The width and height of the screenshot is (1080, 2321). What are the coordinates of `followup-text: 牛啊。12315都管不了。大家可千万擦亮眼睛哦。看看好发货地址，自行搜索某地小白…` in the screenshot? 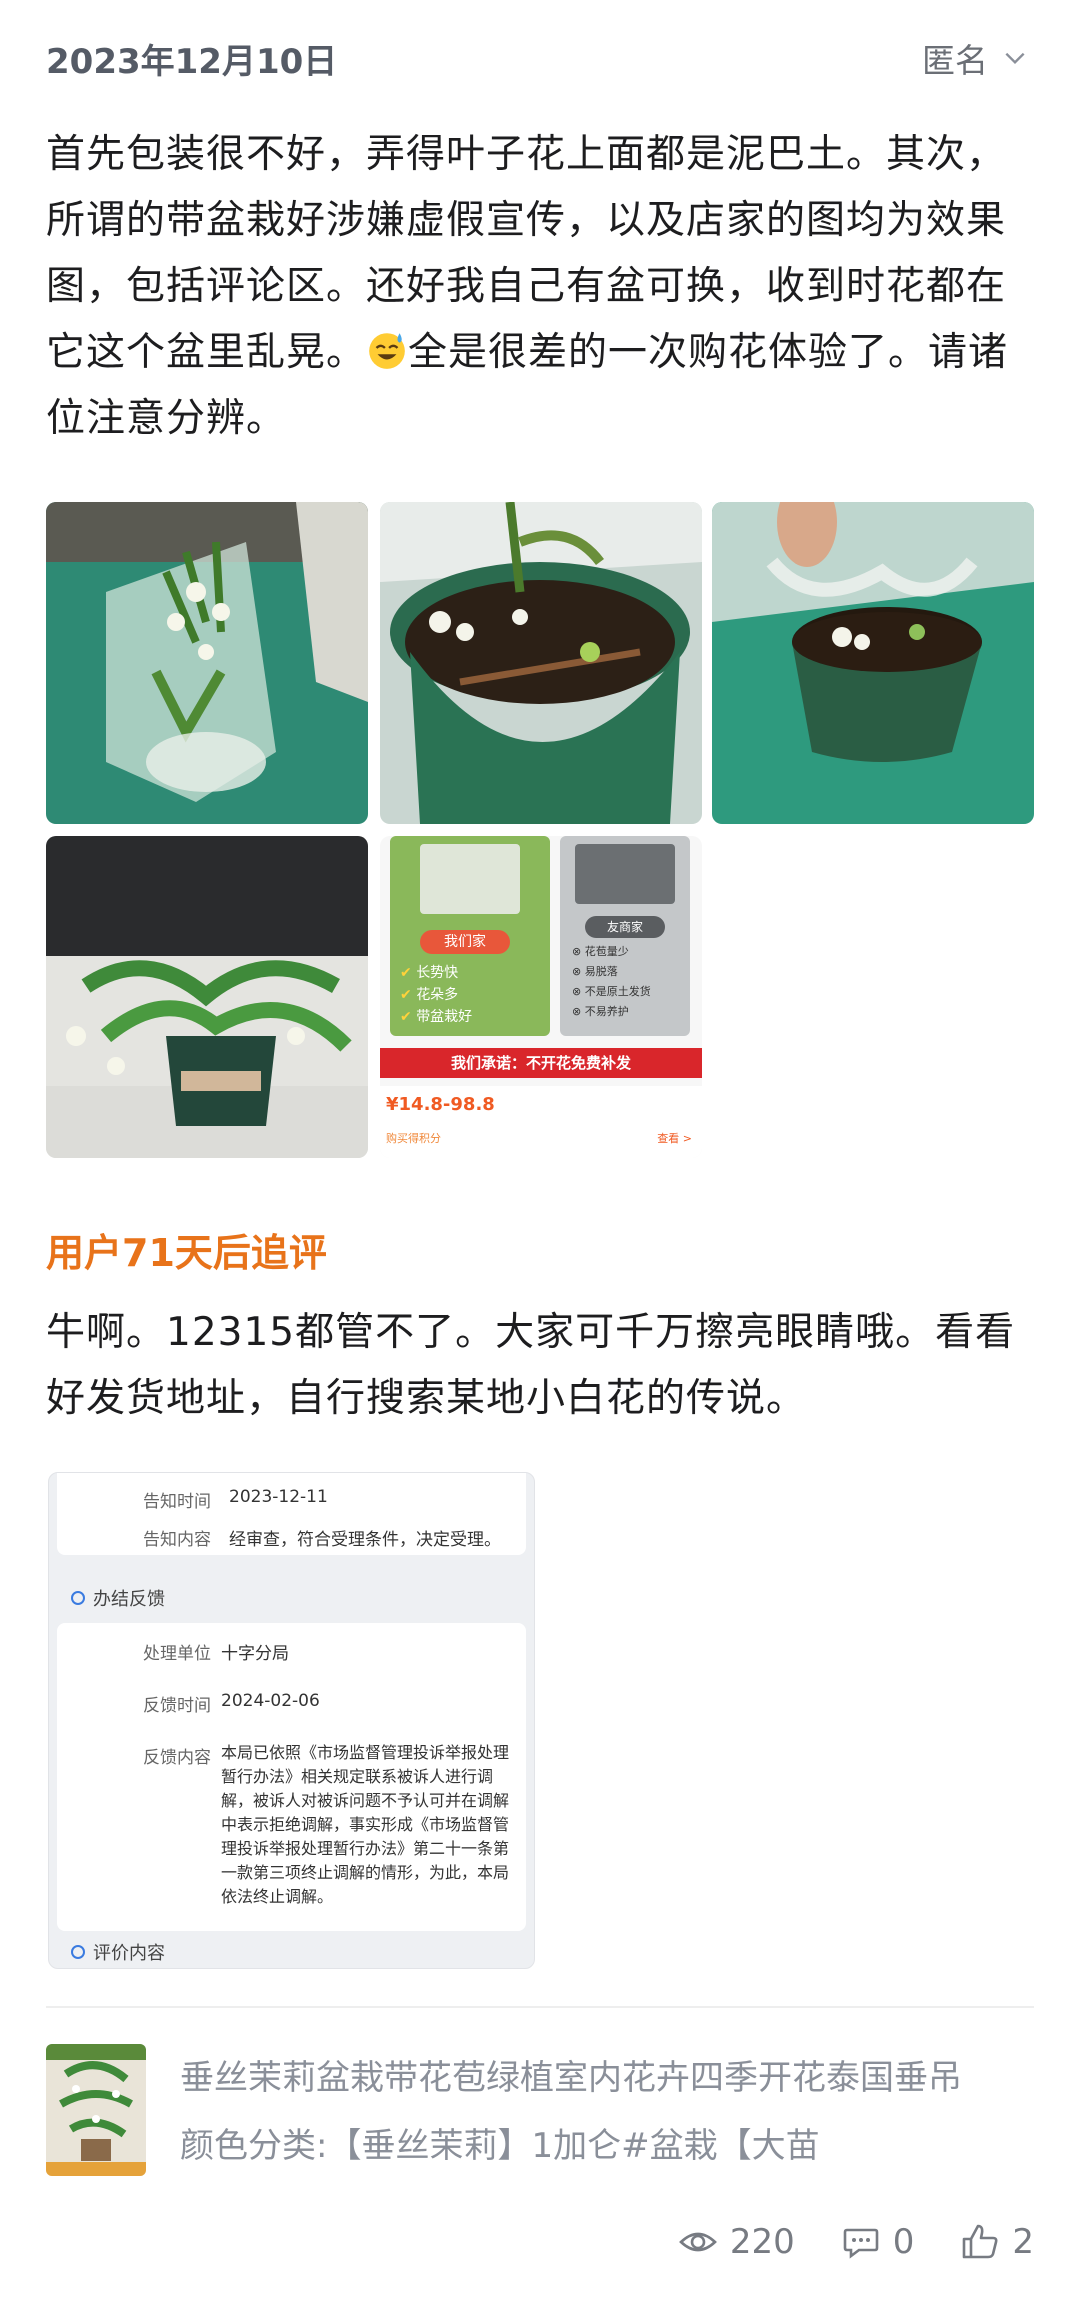 It's located at (531, 1365).